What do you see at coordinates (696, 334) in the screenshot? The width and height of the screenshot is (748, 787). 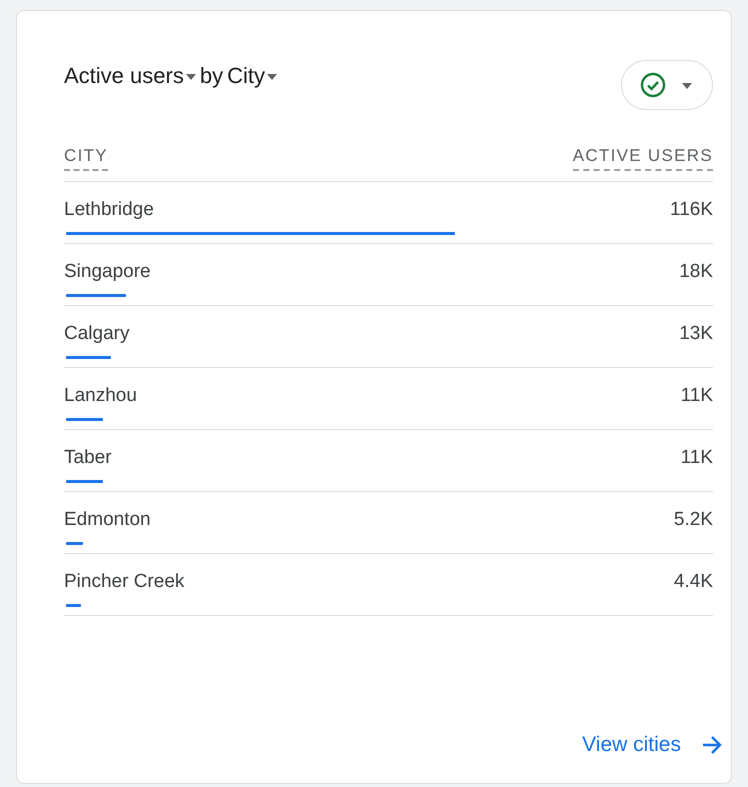 I see `user-count: 13K` at bounding box center [696, 334].